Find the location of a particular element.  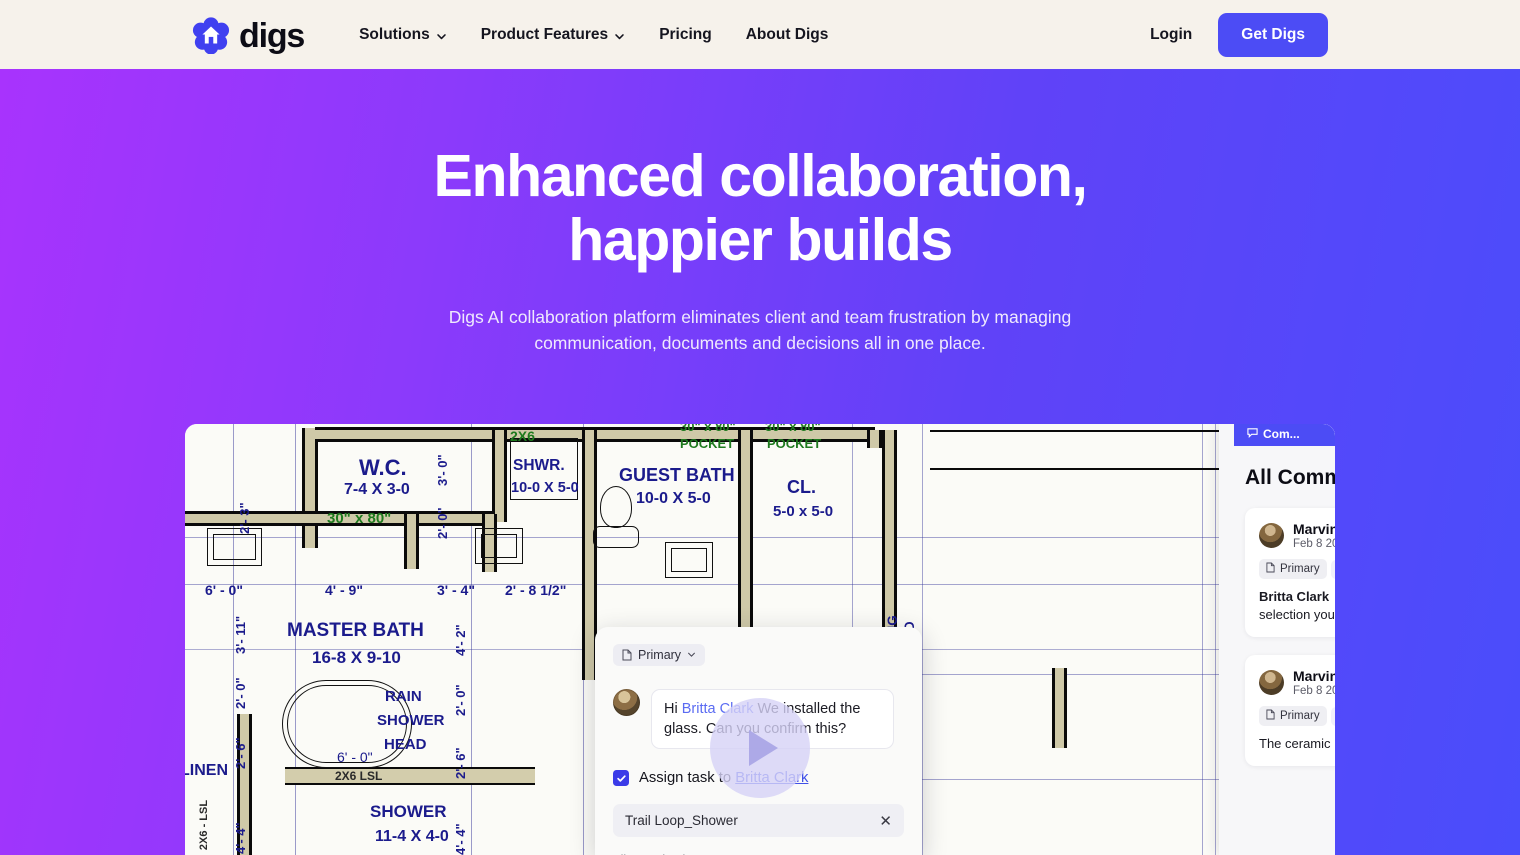

close-icon: ✕ is located at coordinates (885, 821).